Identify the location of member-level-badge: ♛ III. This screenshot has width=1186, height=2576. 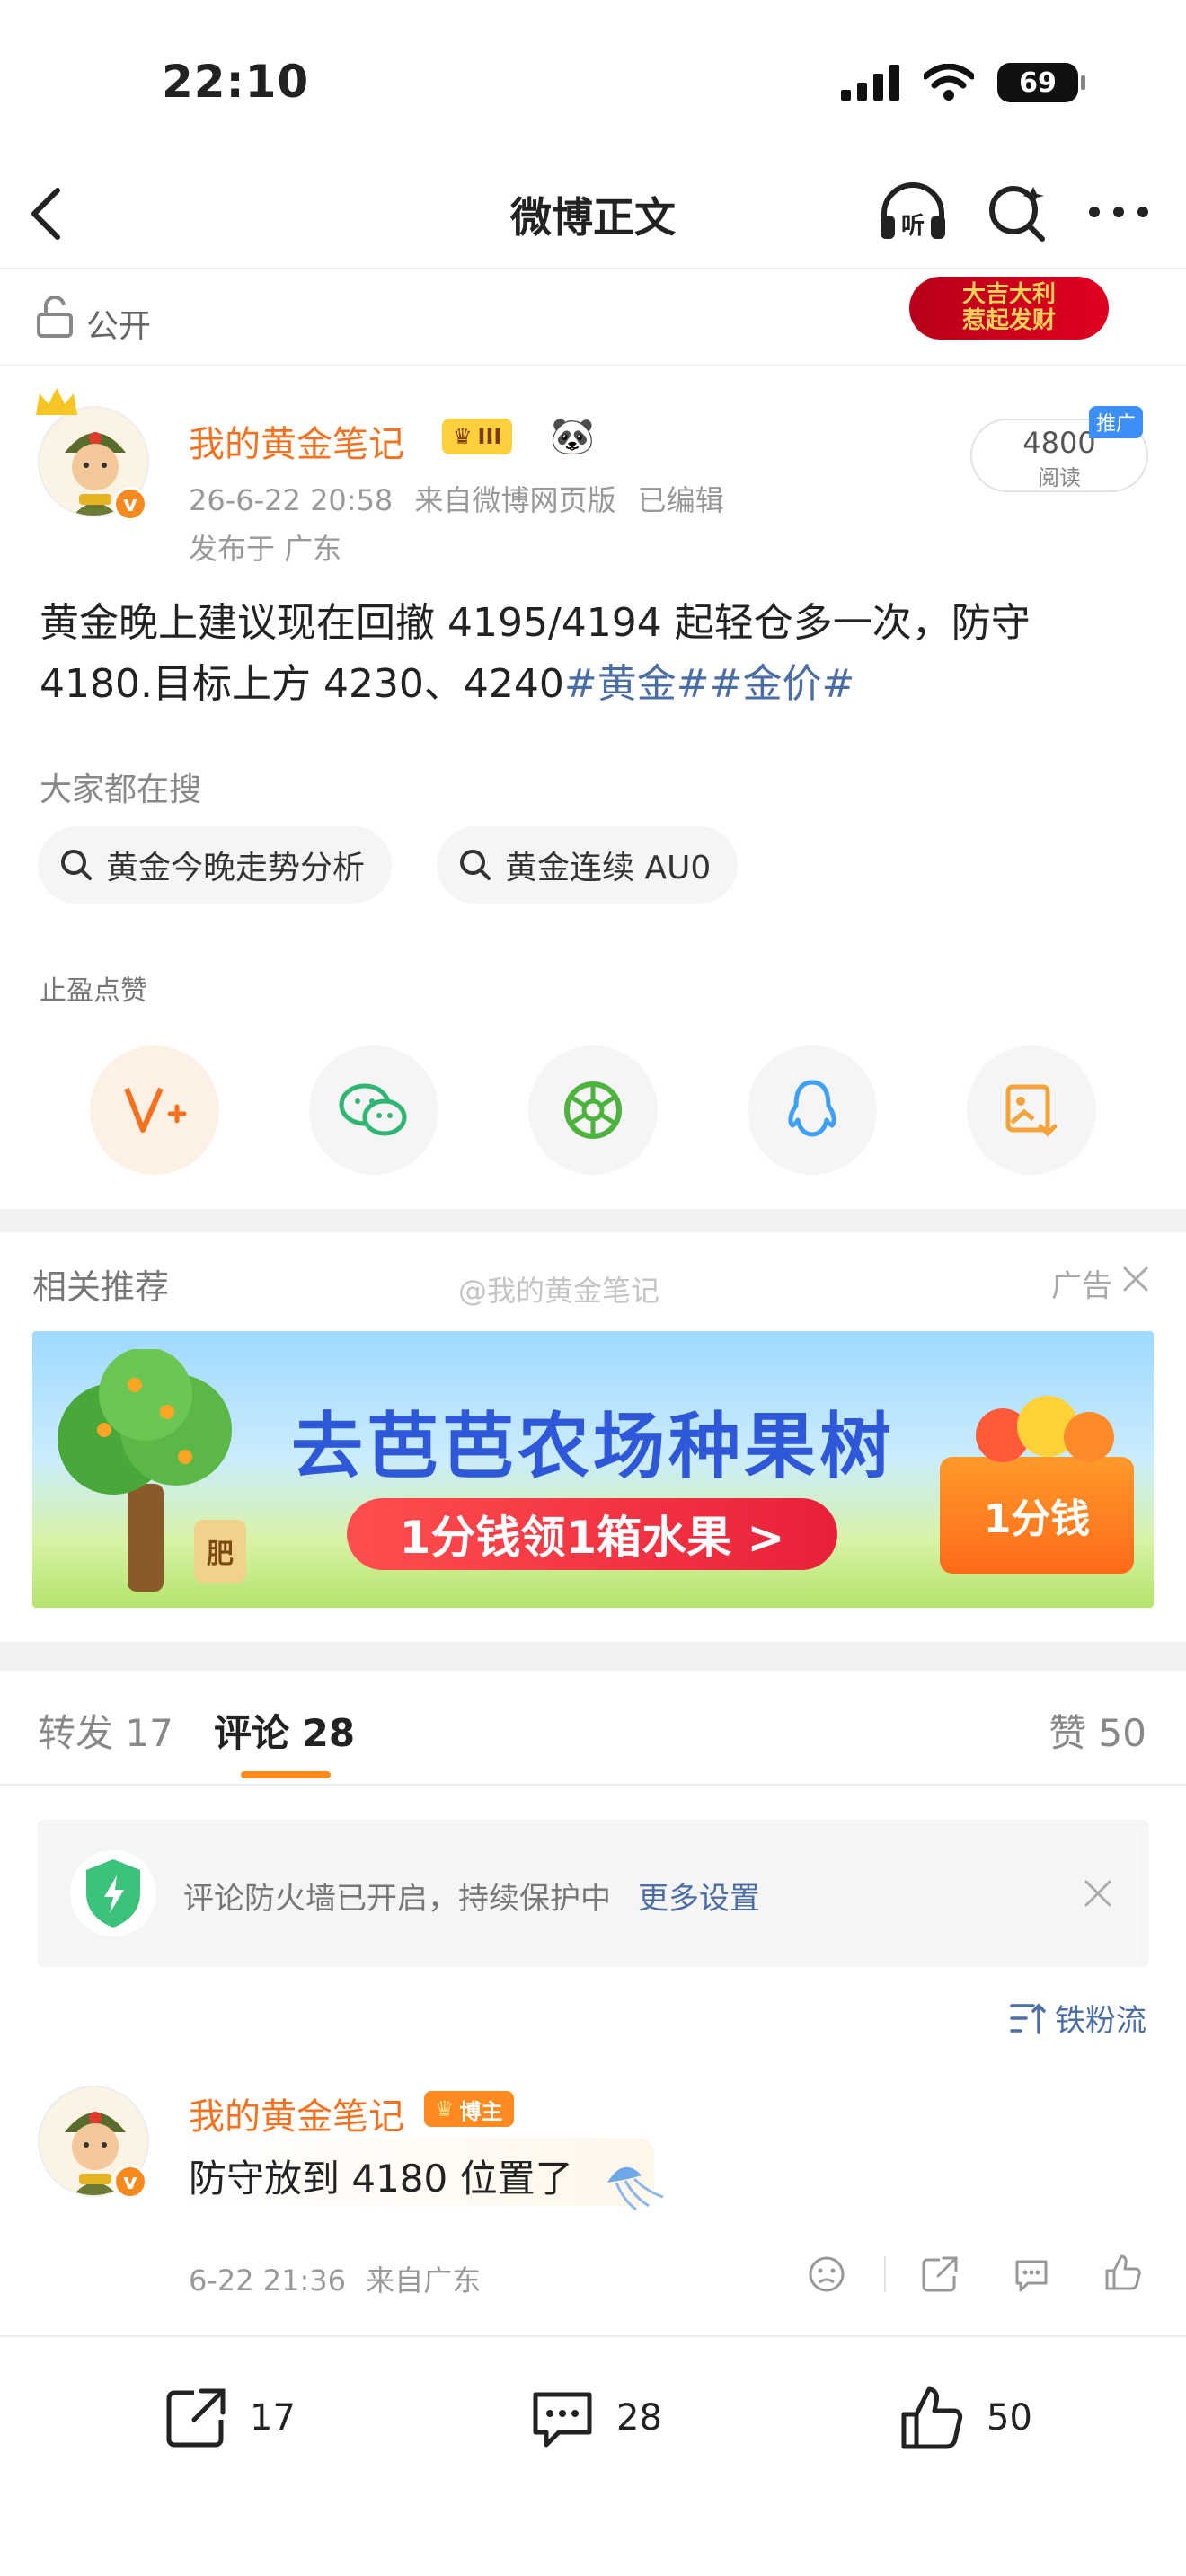
(477, 436).